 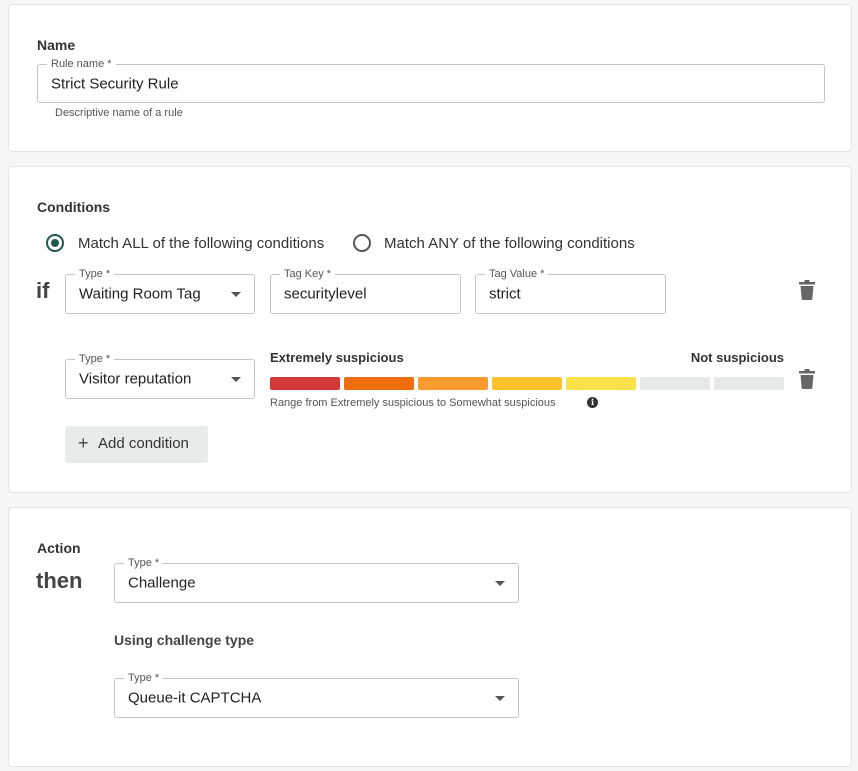 What do you see at coordinates (140, 294) in the screenshot?
I see `condition1-type-value: Waiting Room Tag` at bounding box center [140, 294].